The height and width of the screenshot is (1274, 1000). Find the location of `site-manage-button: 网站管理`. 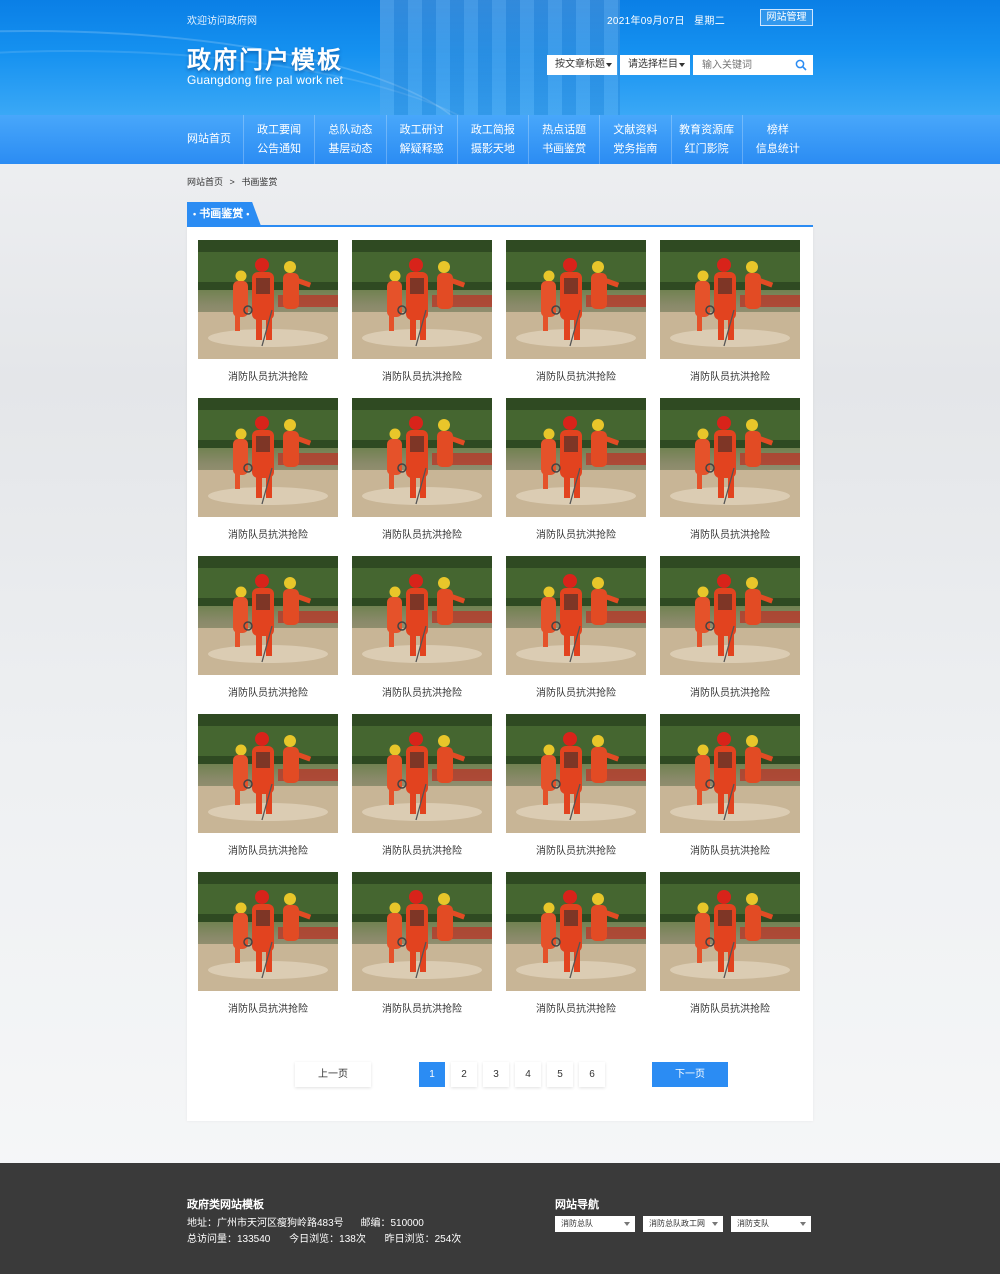

site-manage-button: 网站管理 is located at coordinates (786, 17).